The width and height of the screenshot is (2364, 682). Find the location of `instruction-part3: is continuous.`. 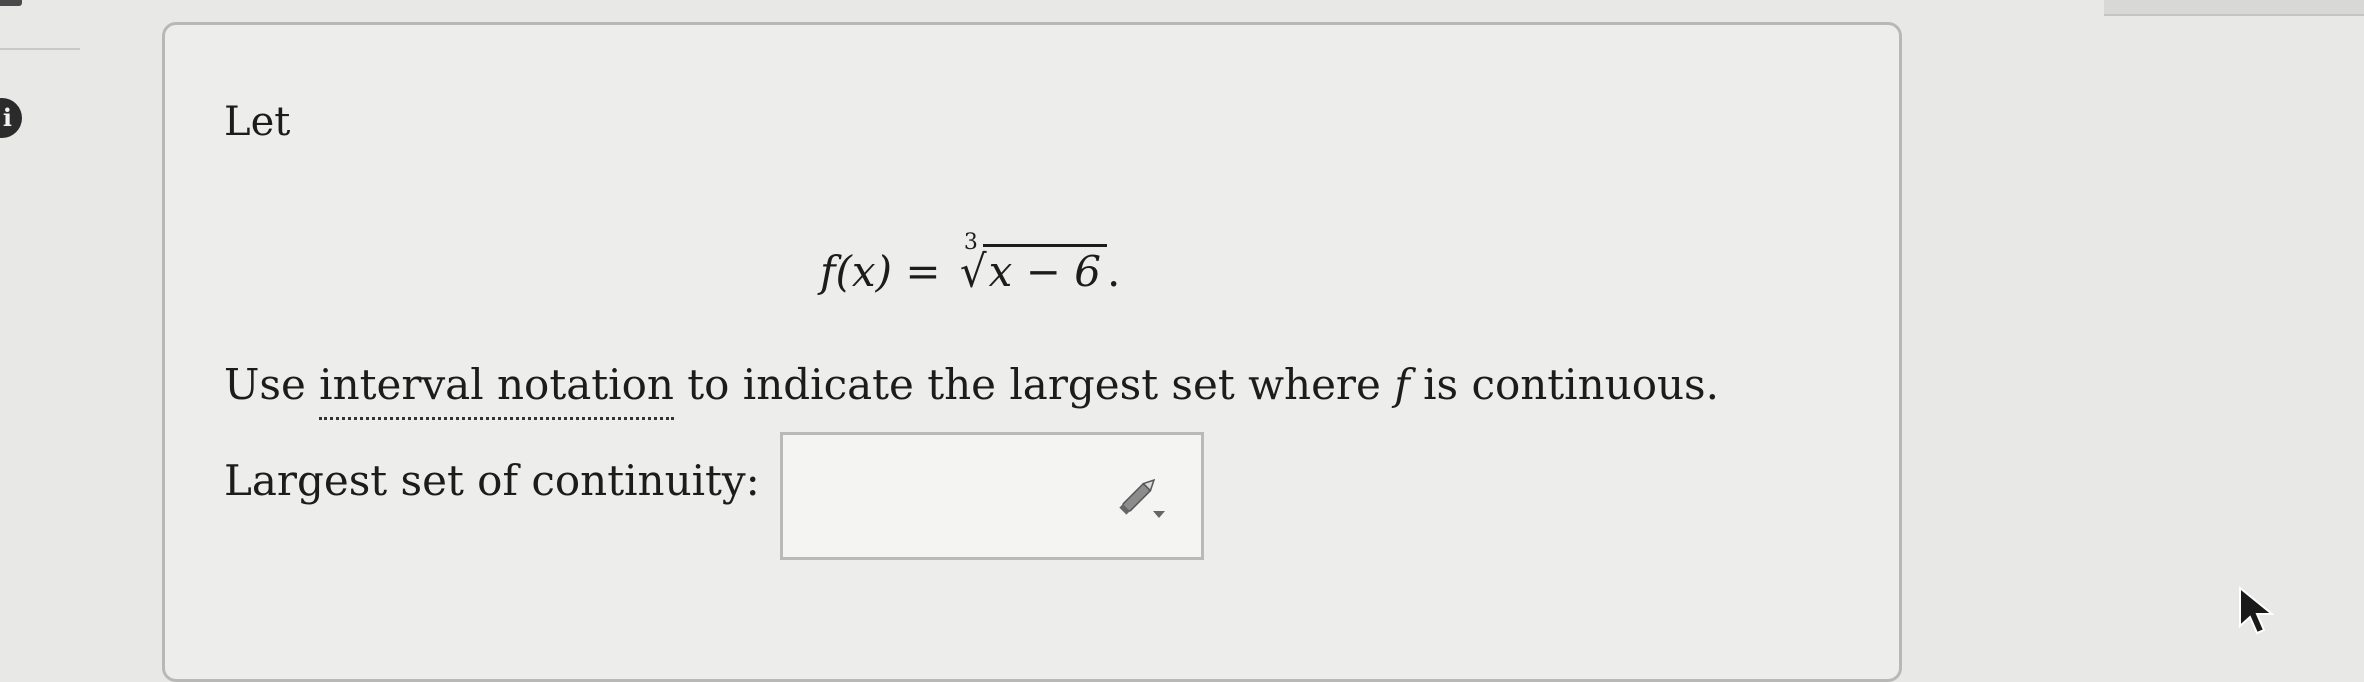

instruction-part3: is continuous. is located at coordinates (1564, 384).